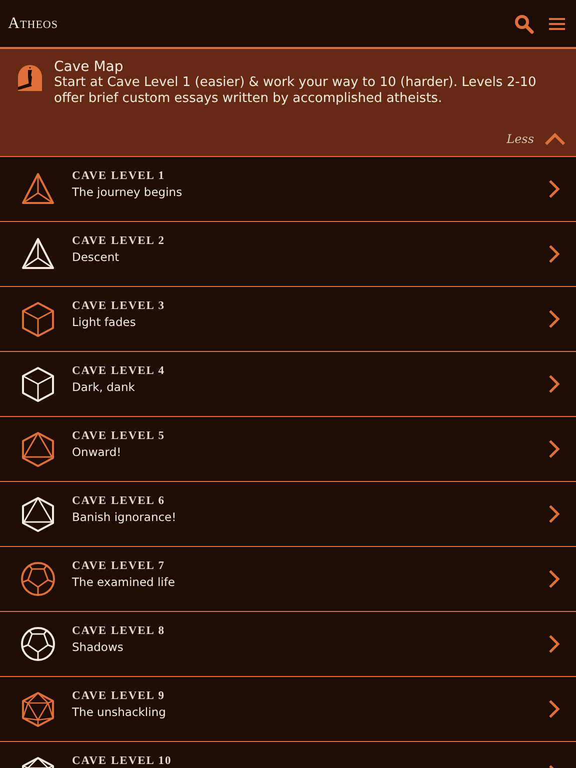 The image size is (576, 768). What do you see at coordinates (288, 384) in the screenshot?
I see `level-row: CAVE LEVEL 4 Dark, dank` at bounding box center [288, 384].